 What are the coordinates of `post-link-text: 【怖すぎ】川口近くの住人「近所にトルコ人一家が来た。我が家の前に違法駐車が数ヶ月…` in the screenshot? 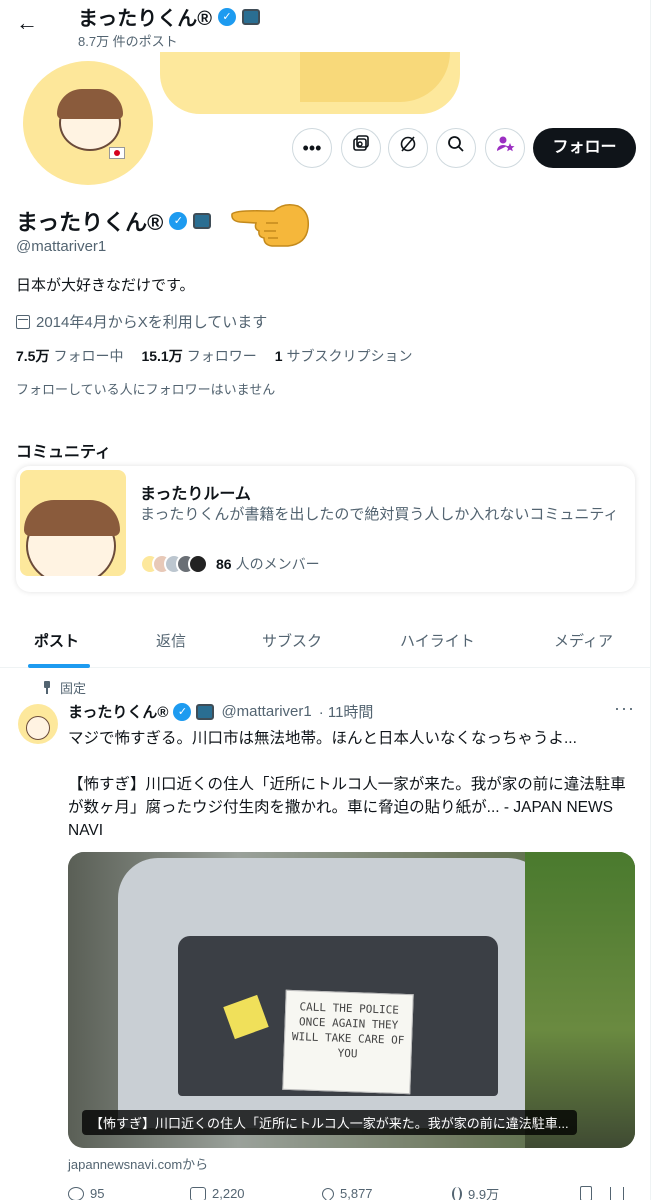 It's located at (351, 807).